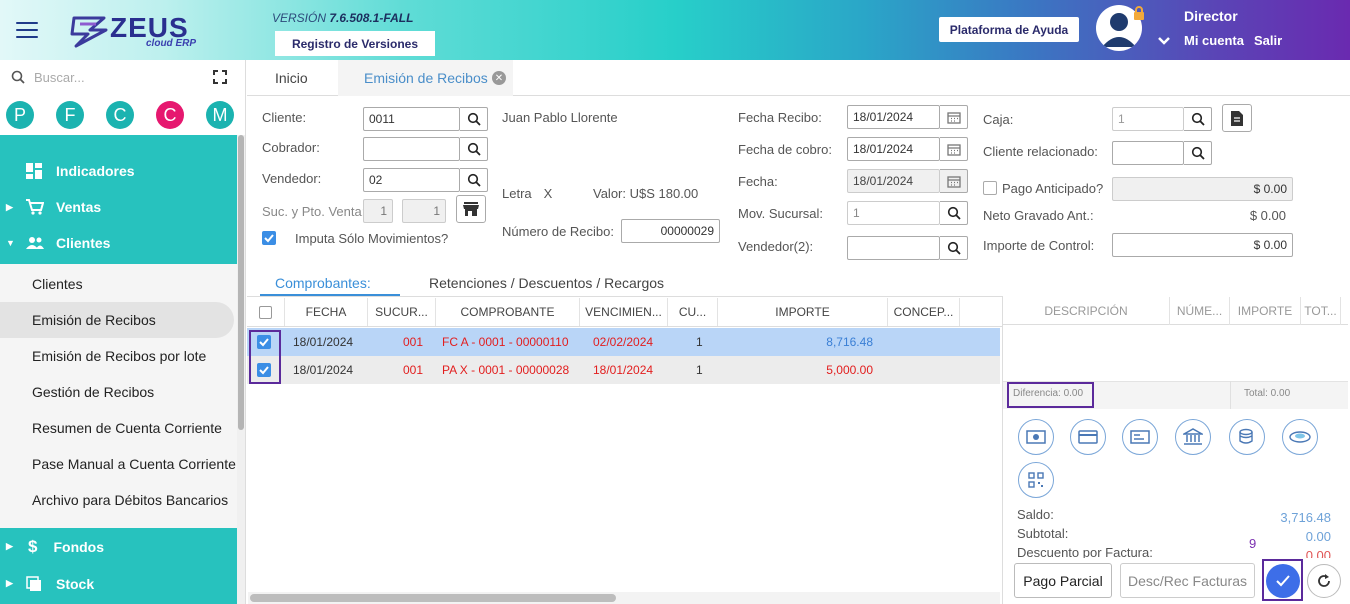 The width and height of the screenshot is (1350, 604). I want to click on pago-anticipado-input: $ 0.00, so click(1202, 189).